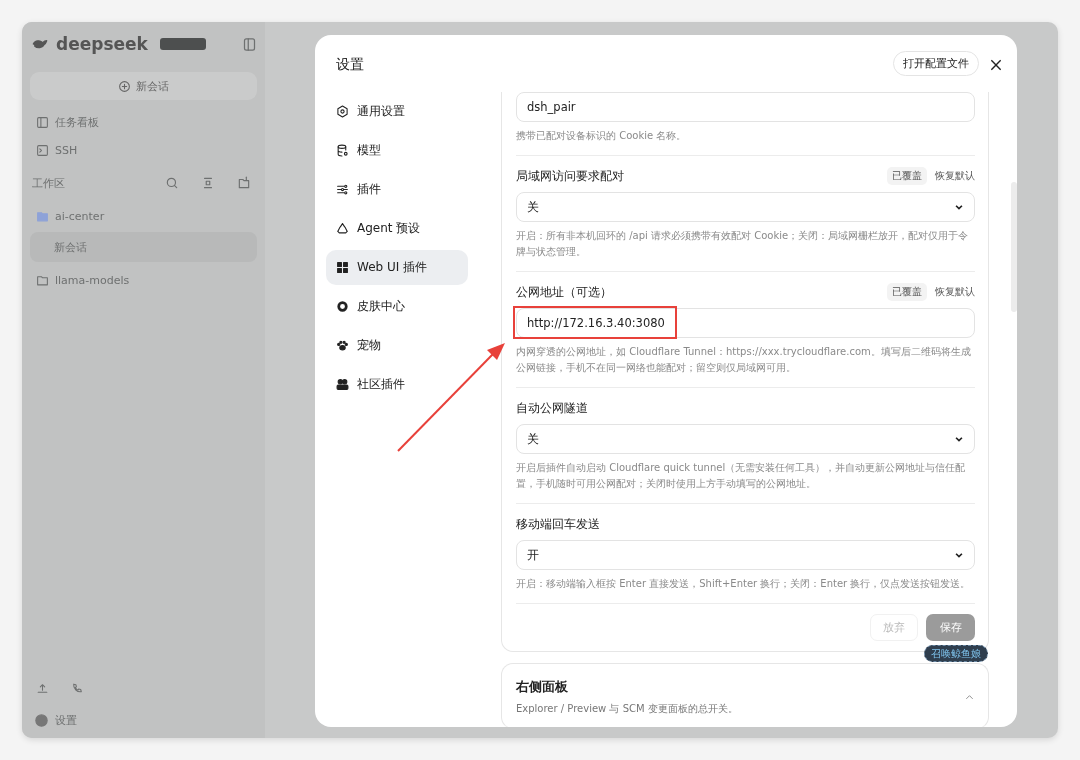 The image size is (1080, 760). What do you see at coordinates (208, 183) in the screenshot?
I see `collapse-icon` at bounding box center [208, 183].